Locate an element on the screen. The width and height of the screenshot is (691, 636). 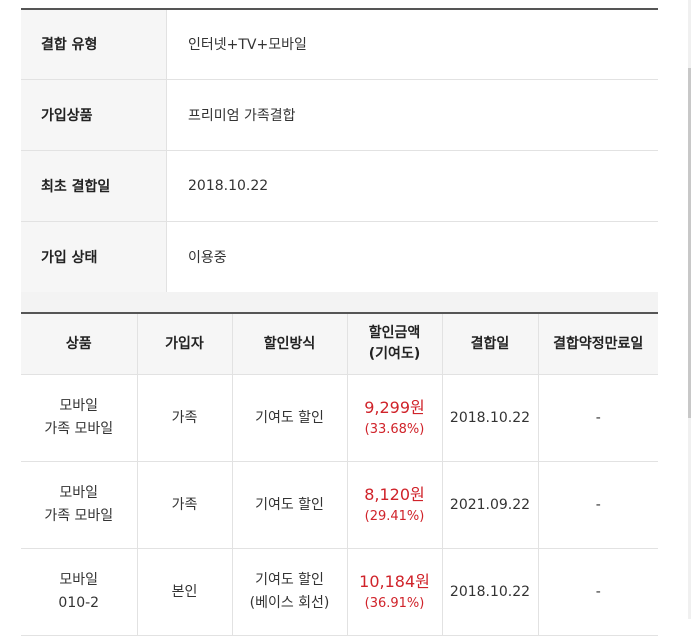
info-value: 2018.10.22 is located at coordinates (412, 186).